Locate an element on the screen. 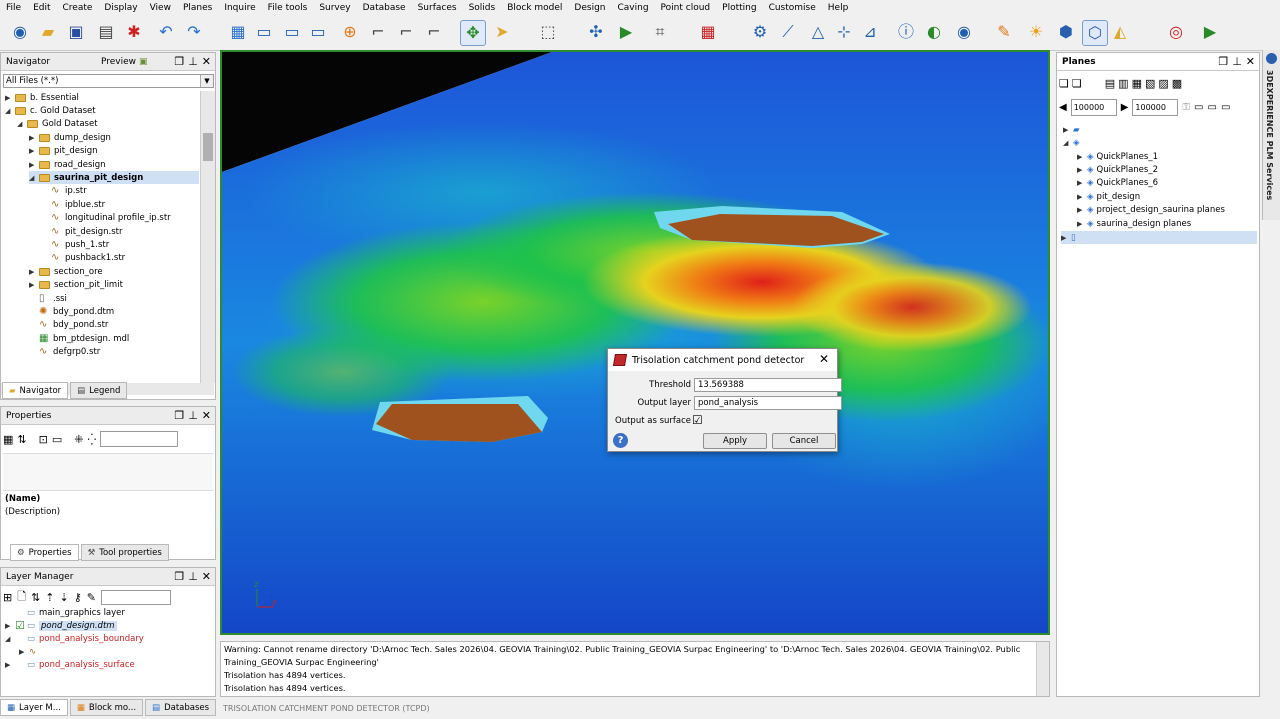 The width and height of the screenshot is (1280, 719). redo-icon: ↷ is located at coordinates (194, 32).